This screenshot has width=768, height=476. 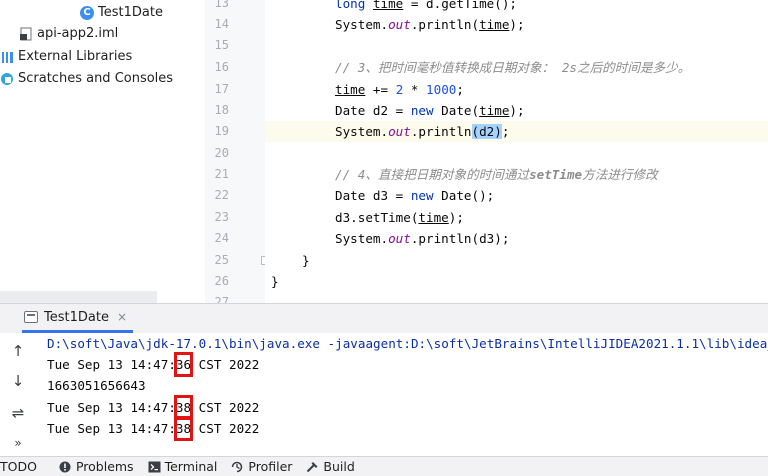 I want to click on code-line-16: // 3、把时间毫秒值转换成日期对象： 2s之后的时间是多少。, so click(x=516, y=67).